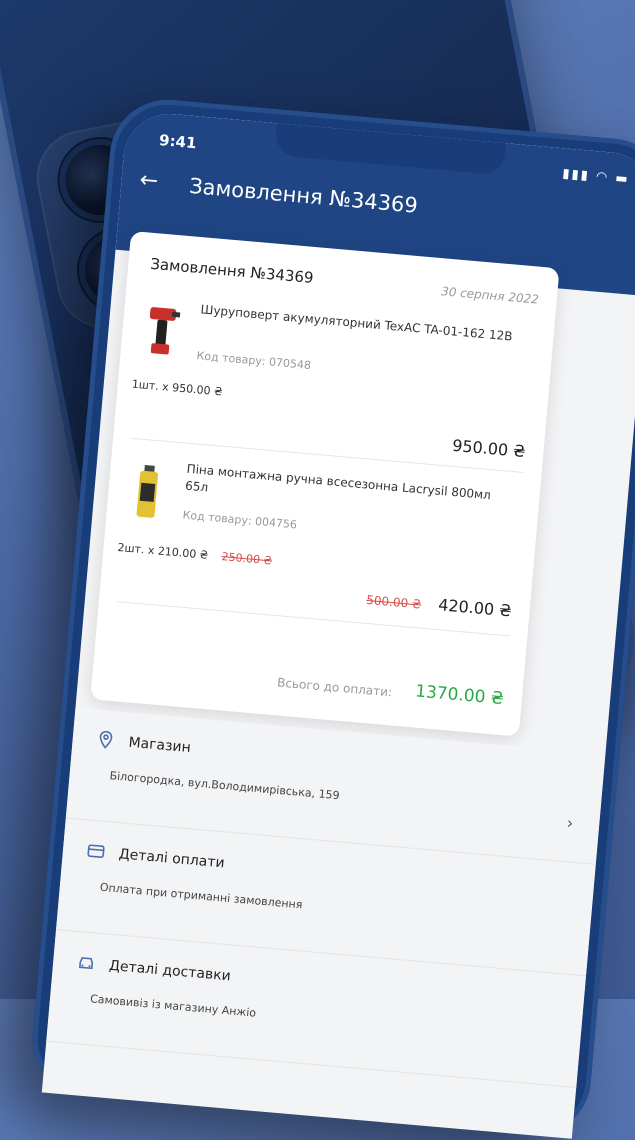  I want to click on item-total: 950.00 ₴, so click(488, 448).